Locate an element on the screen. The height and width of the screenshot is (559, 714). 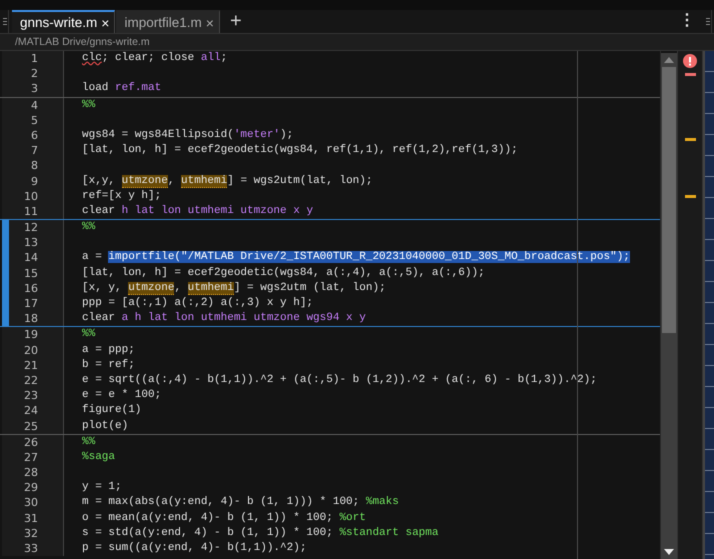
line-number: 32 is located at coordinates (31, 533).